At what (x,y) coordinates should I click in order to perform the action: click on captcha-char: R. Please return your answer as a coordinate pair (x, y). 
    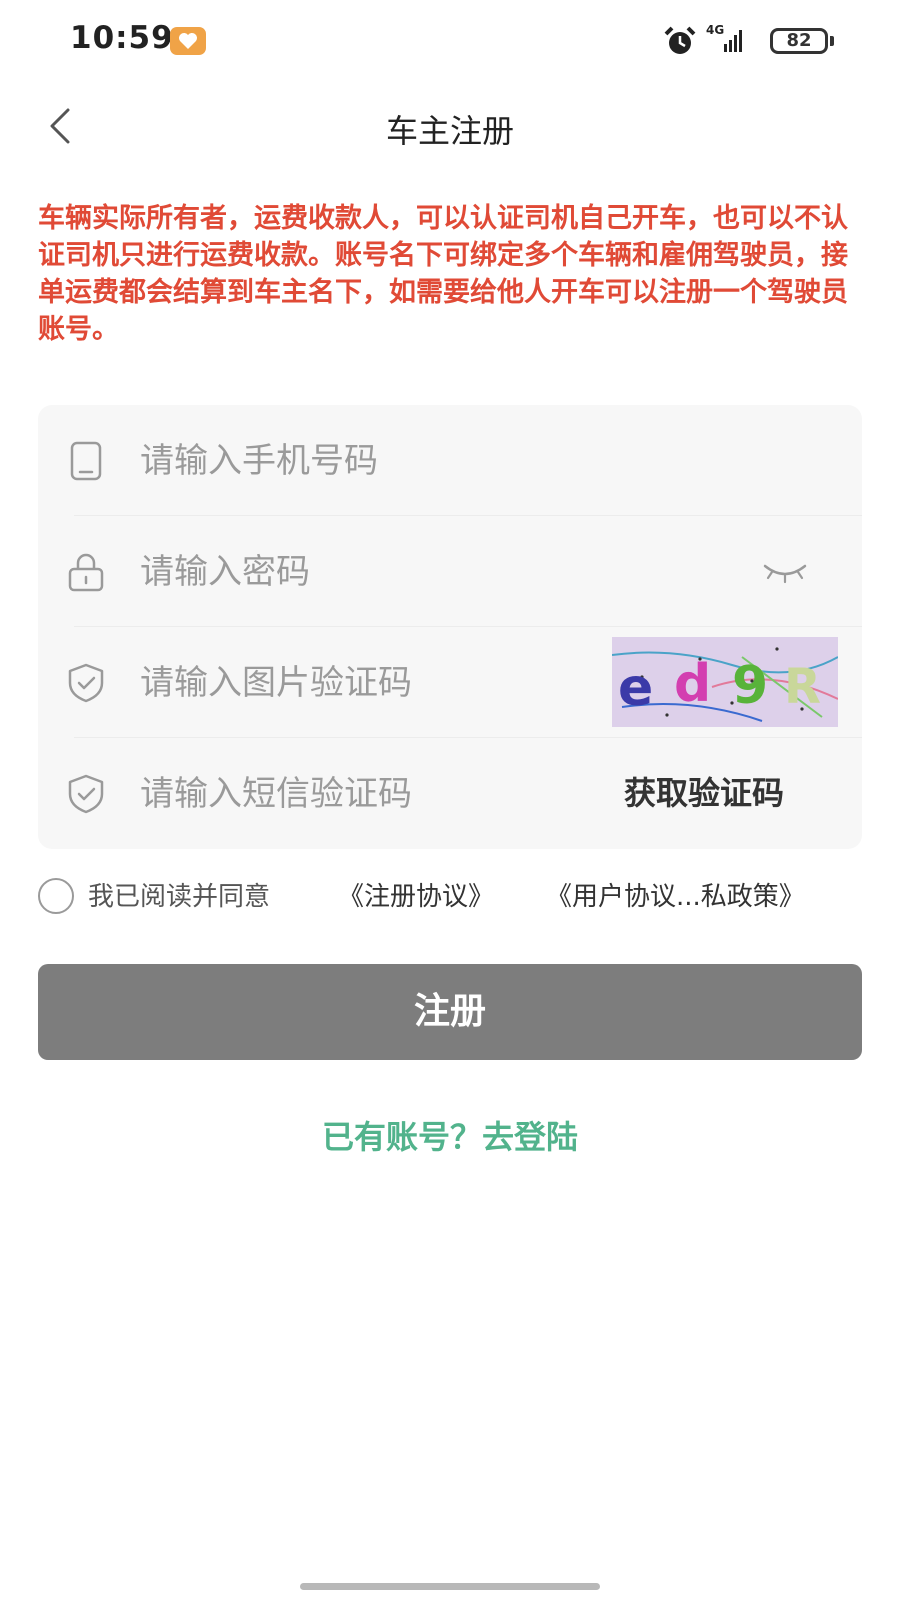
    Looking at the image, I should click on (802, 687).